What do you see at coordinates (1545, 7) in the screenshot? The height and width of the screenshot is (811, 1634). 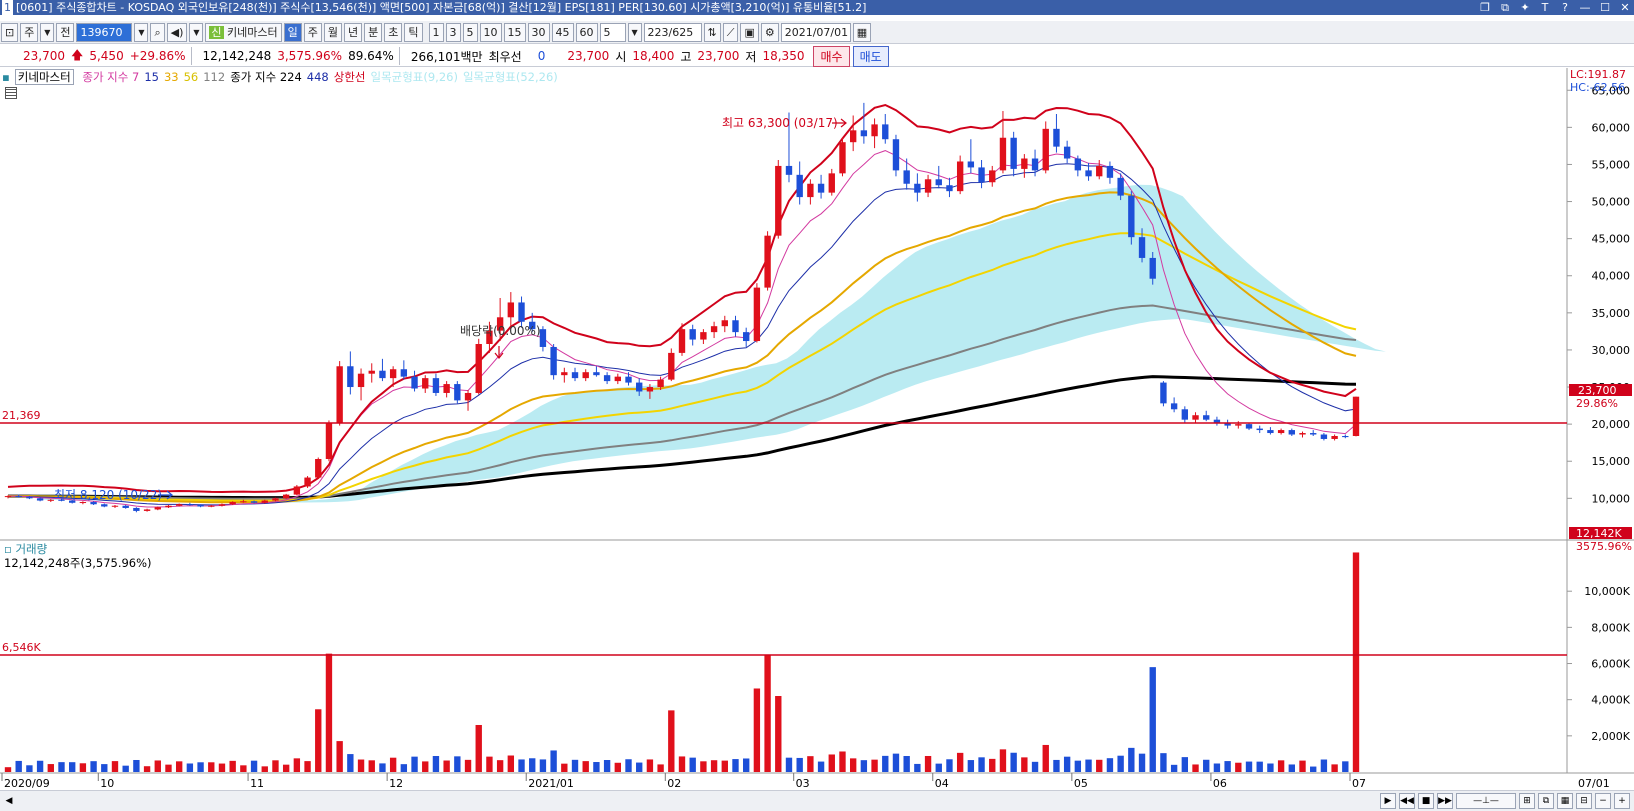 I see `text-icon: T` at bounding box center [1545, 7].